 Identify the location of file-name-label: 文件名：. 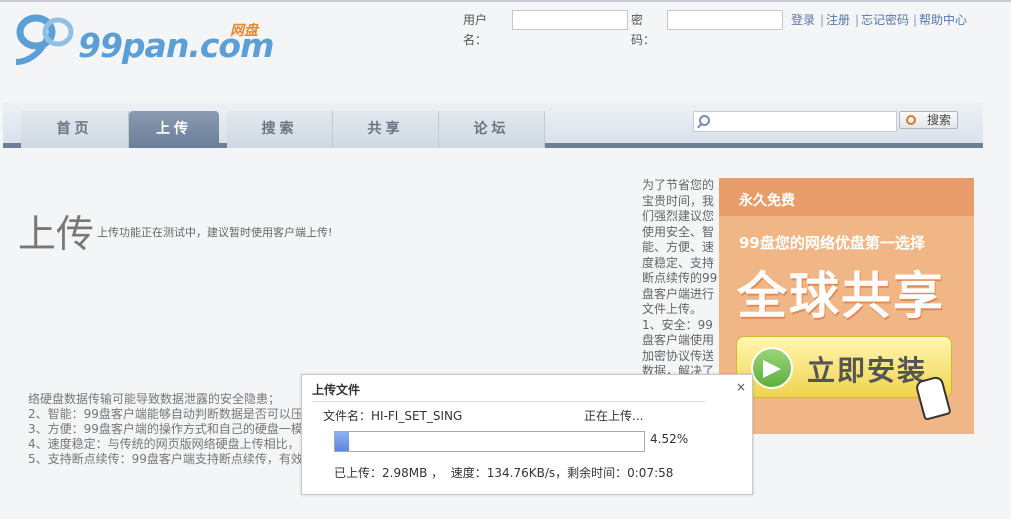
(347, 416).